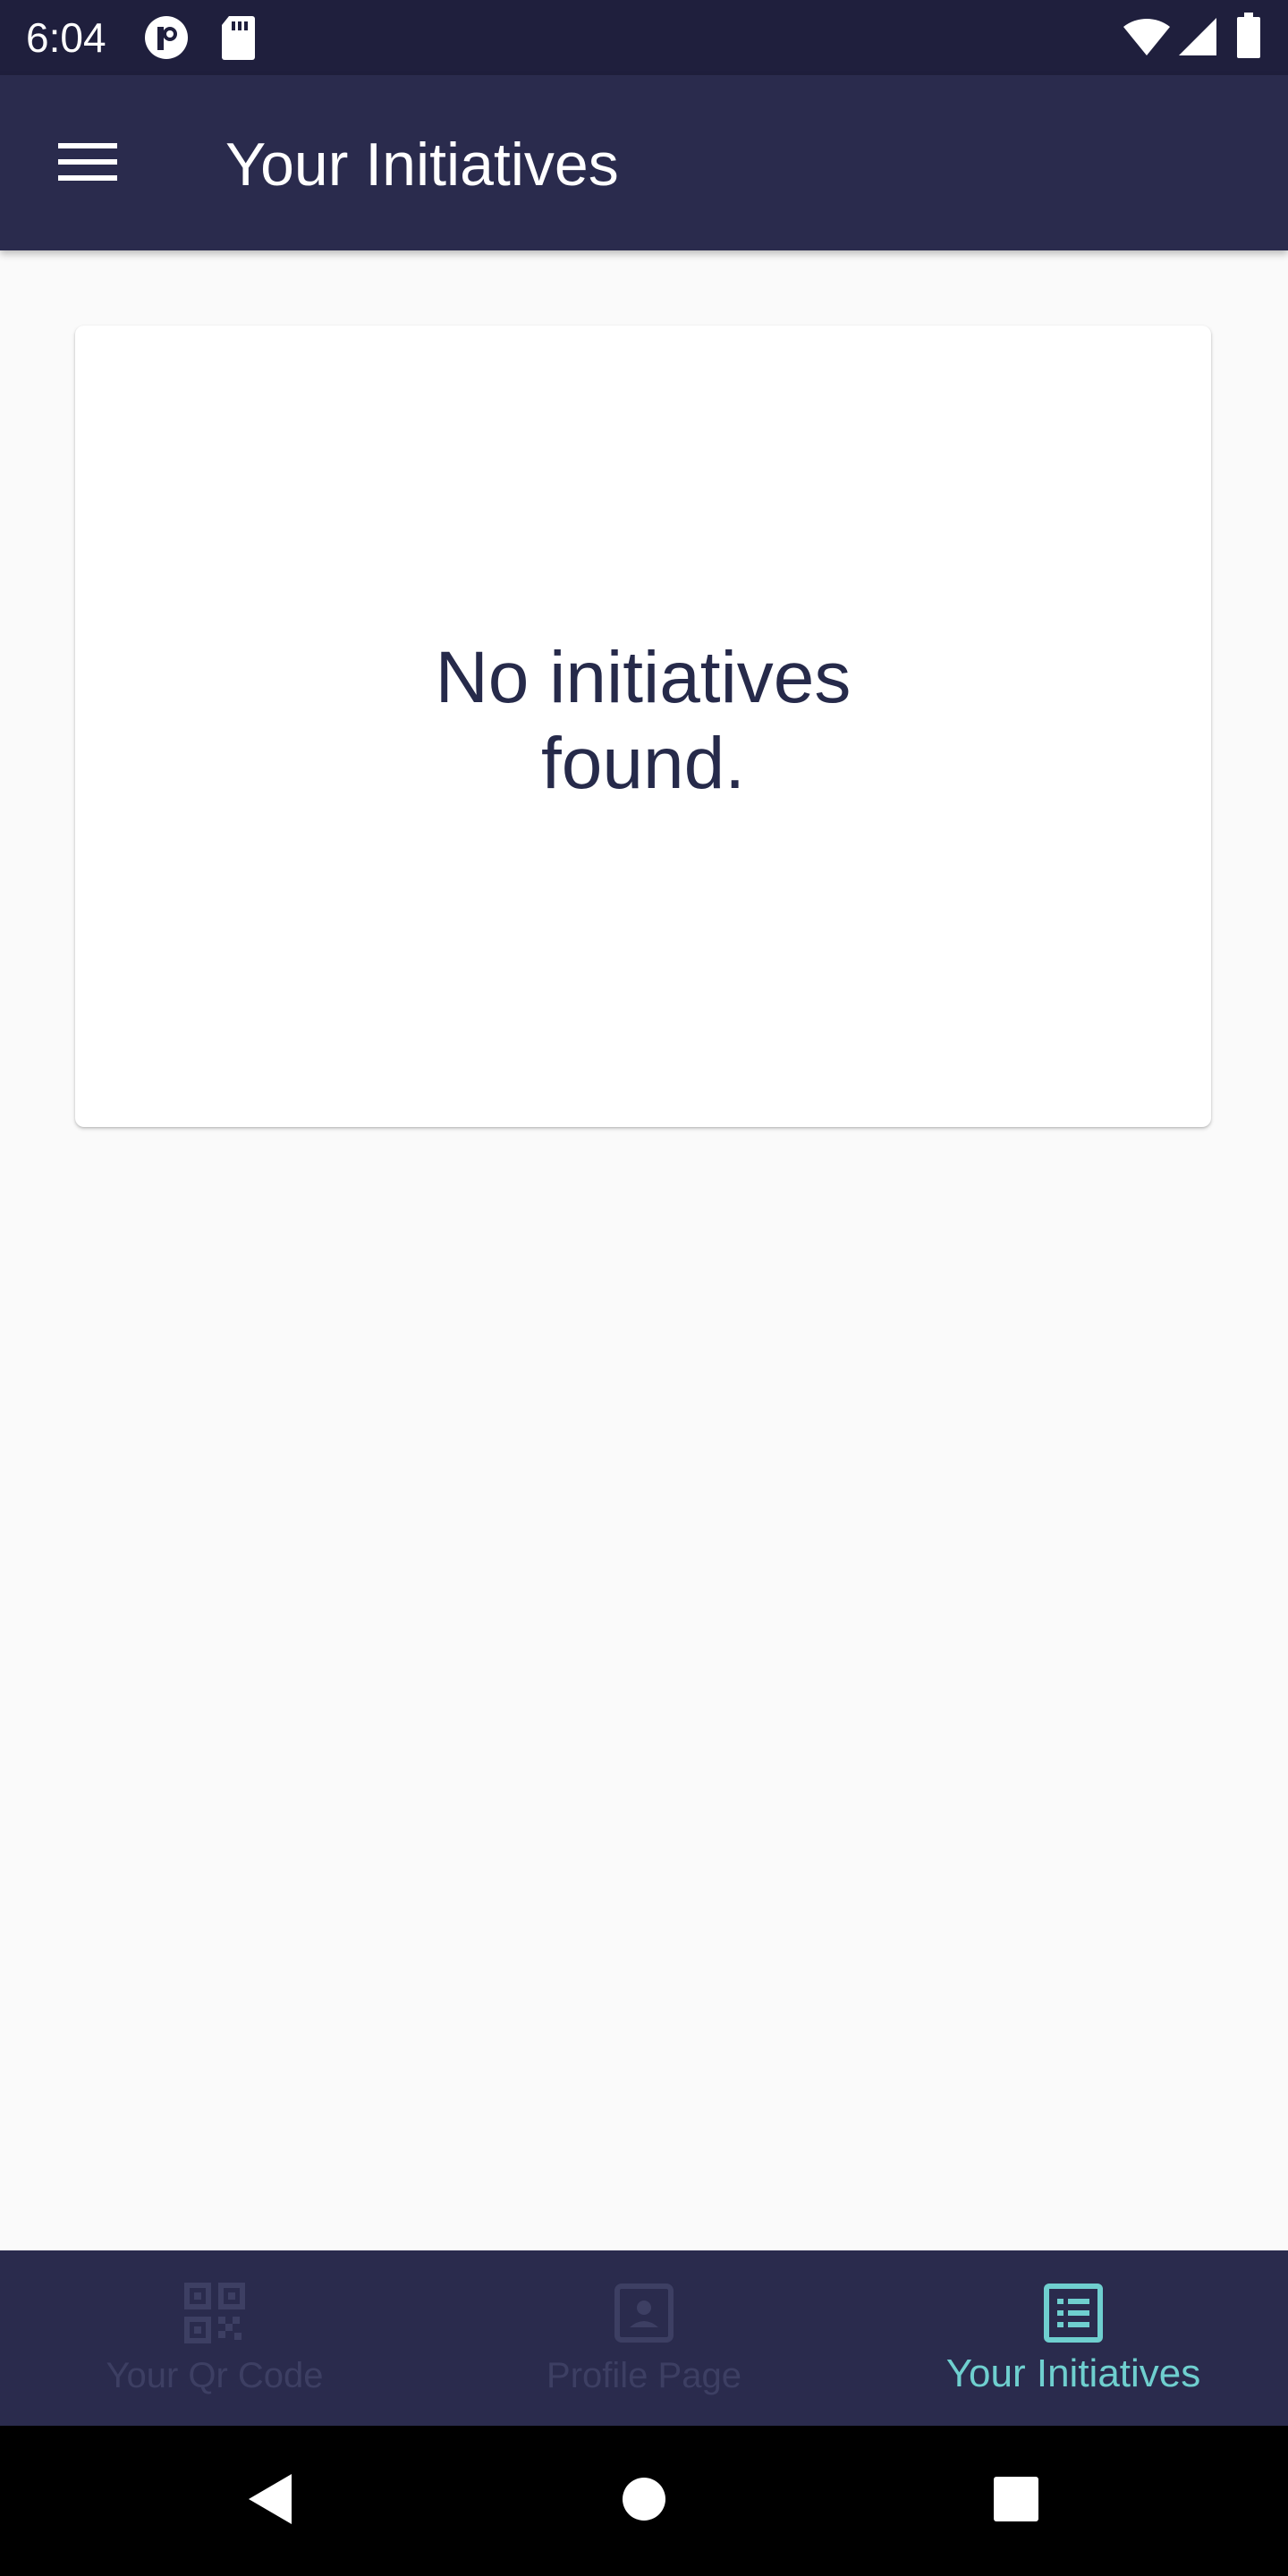 Image resolution: width=1288 pixels, height=2576 pixels. I want to click on cell-signal-icon, so click(1197, 39).